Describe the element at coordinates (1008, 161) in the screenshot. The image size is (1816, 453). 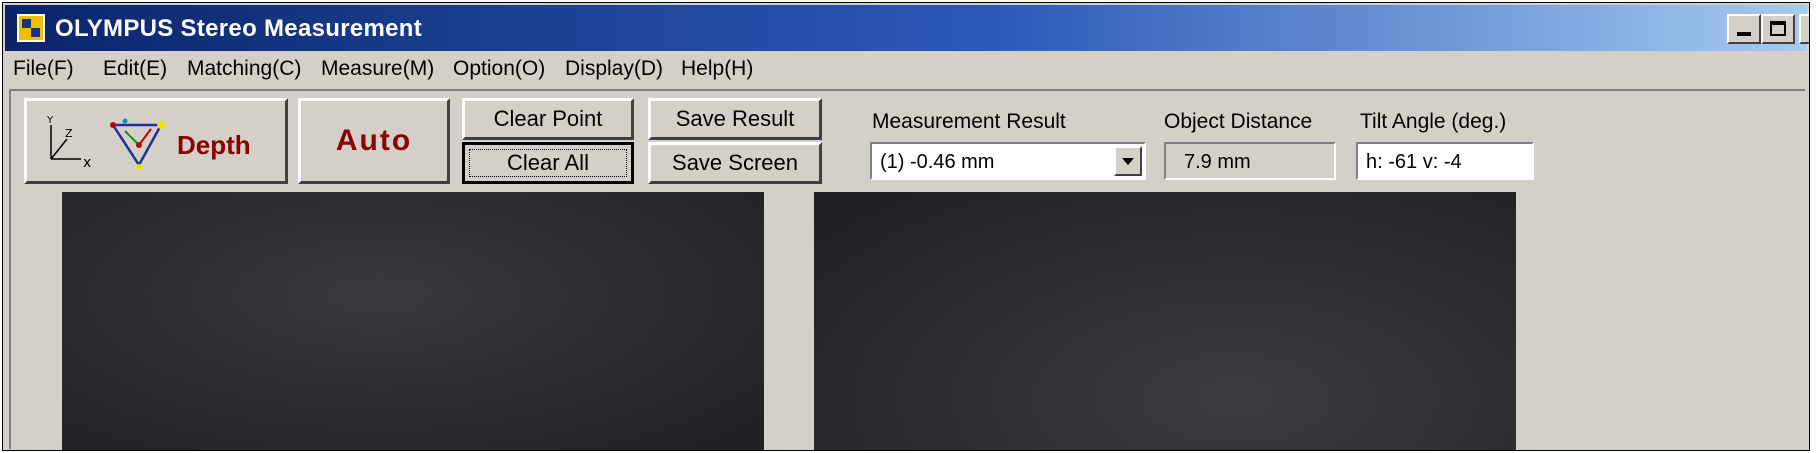
I see `measurement-result-dropdown: (1) -0.46 mm` at that location.